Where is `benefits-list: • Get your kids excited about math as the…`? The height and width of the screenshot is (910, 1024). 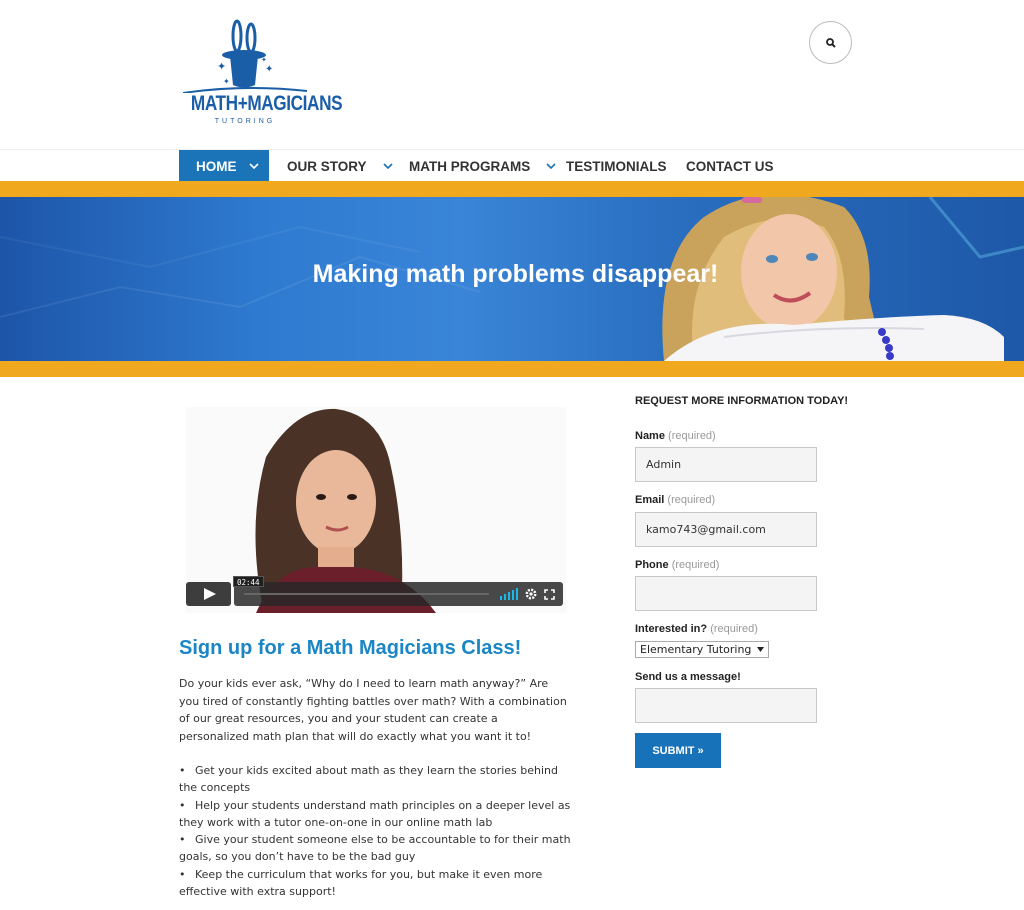
benefits-list: • Get your kids excited about math as the… is located at coordinates (375, 831).